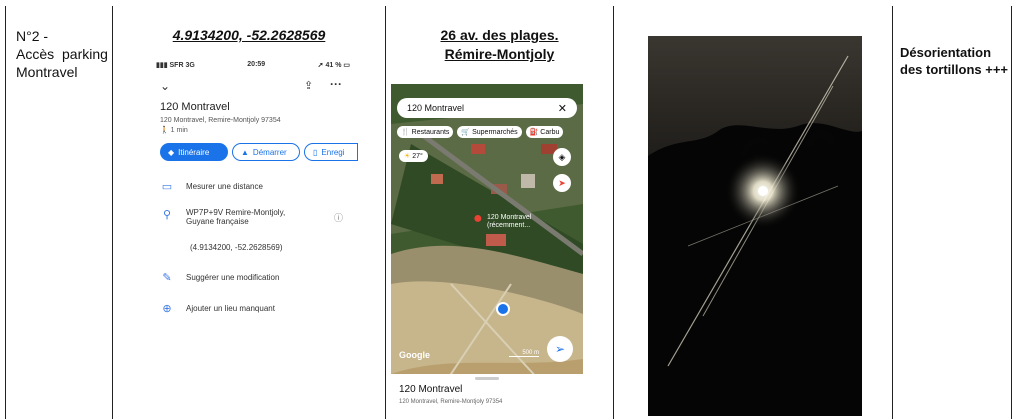  I want to click on location-cell: N°2 - Accès parking Montravel, so click(62, 223).